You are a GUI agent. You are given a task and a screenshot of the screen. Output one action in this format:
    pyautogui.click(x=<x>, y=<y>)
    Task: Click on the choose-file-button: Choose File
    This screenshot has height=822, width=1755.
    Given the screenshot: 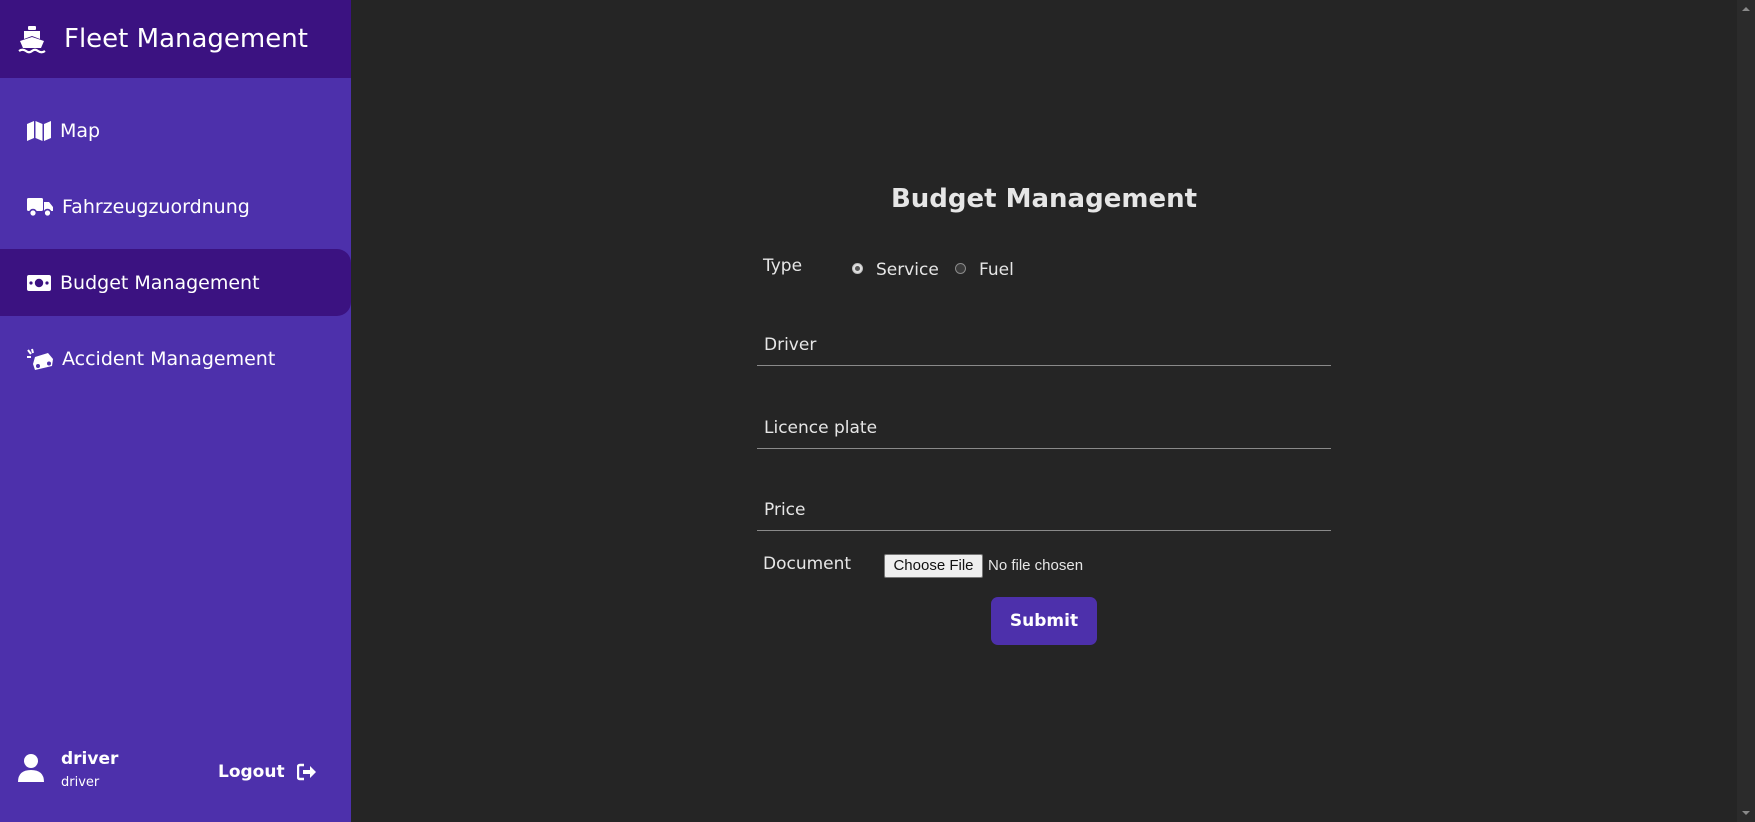 What is the action you would take?
    pyautogui.click(x=933, y=566)
    